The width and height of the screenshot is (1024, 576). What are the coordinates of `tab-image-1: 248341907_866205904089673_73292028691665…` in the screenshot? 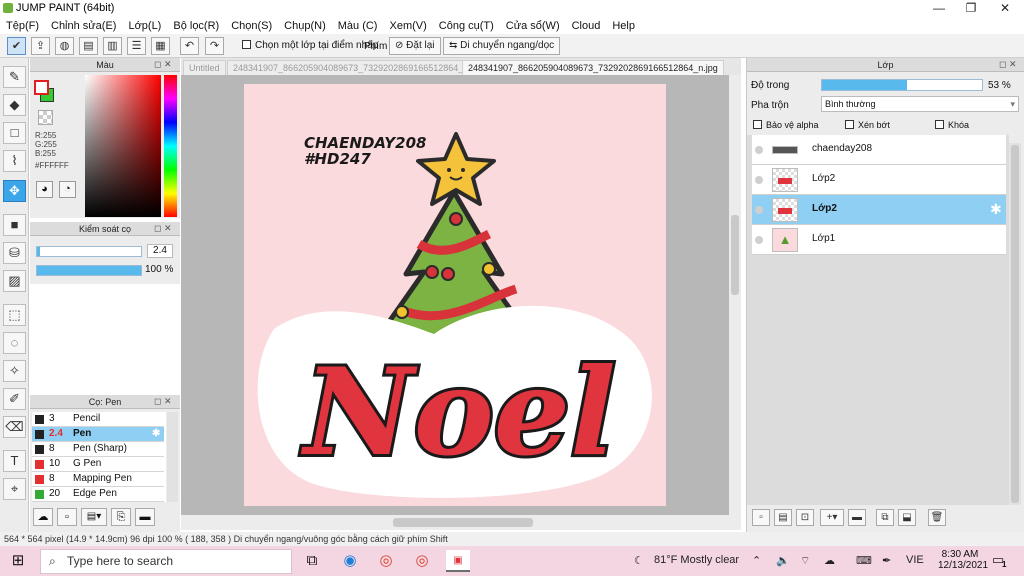 It's located at (358, 67).